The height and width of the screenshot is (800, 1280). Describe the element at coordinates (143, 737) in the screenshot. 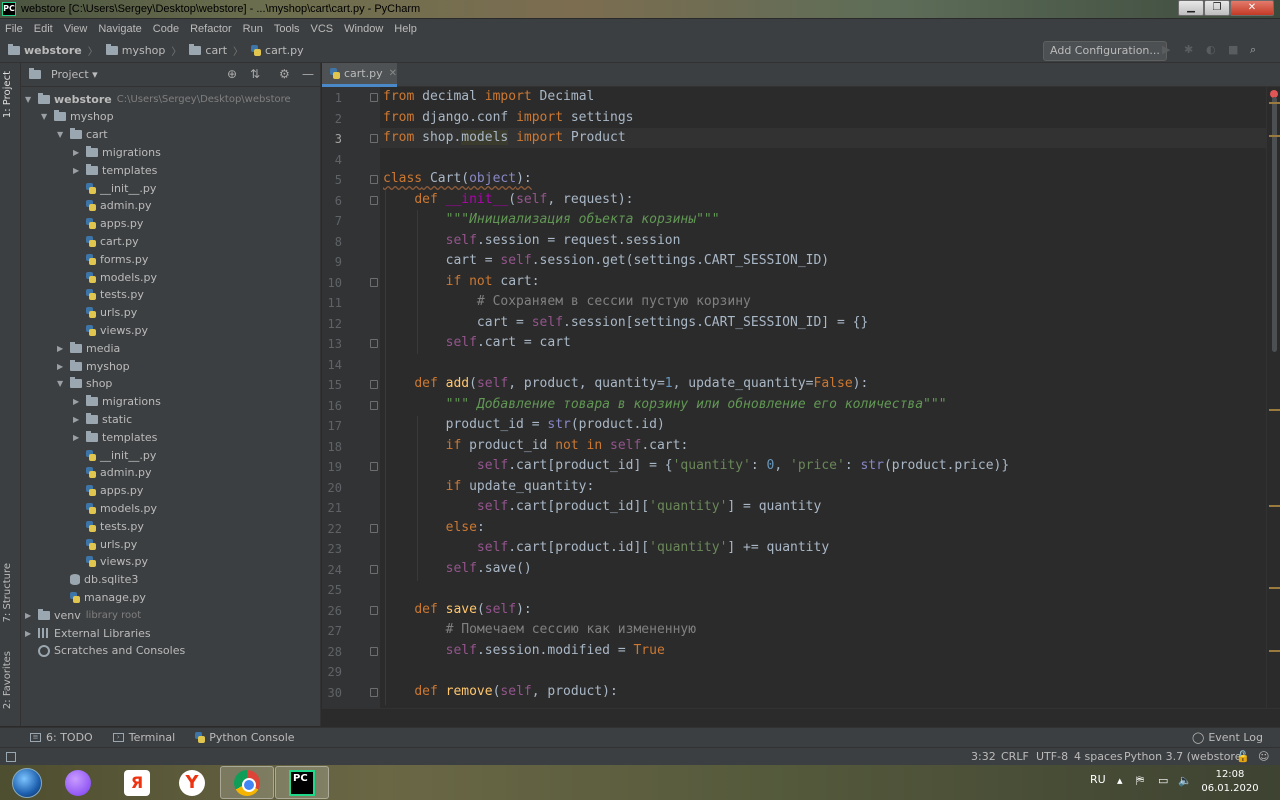

I see `terminal-tool-button: › Terminal` at that location.